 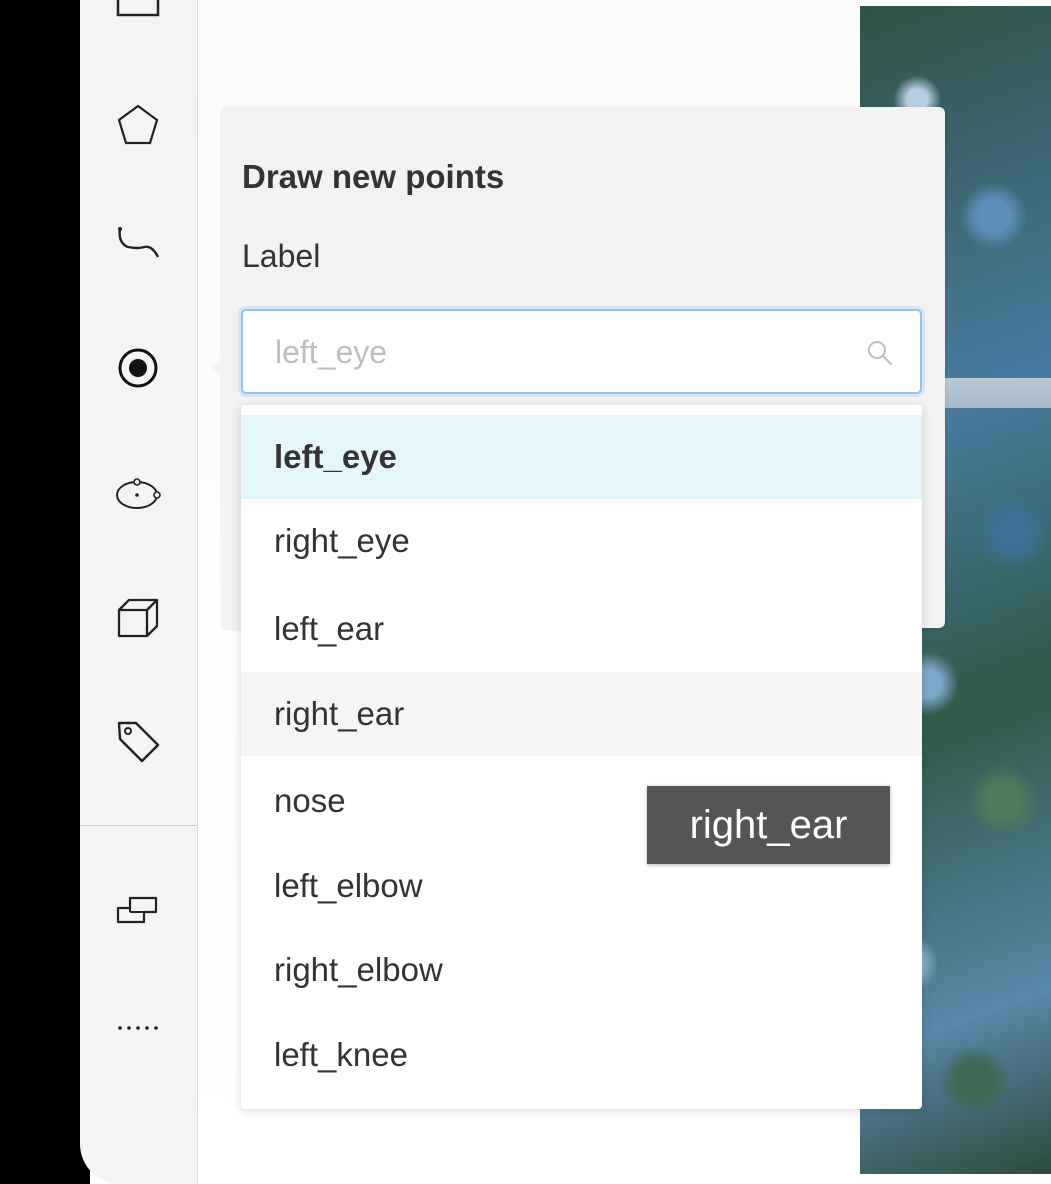 I want to click on rectangle-icon, so click(x=138, y=15).